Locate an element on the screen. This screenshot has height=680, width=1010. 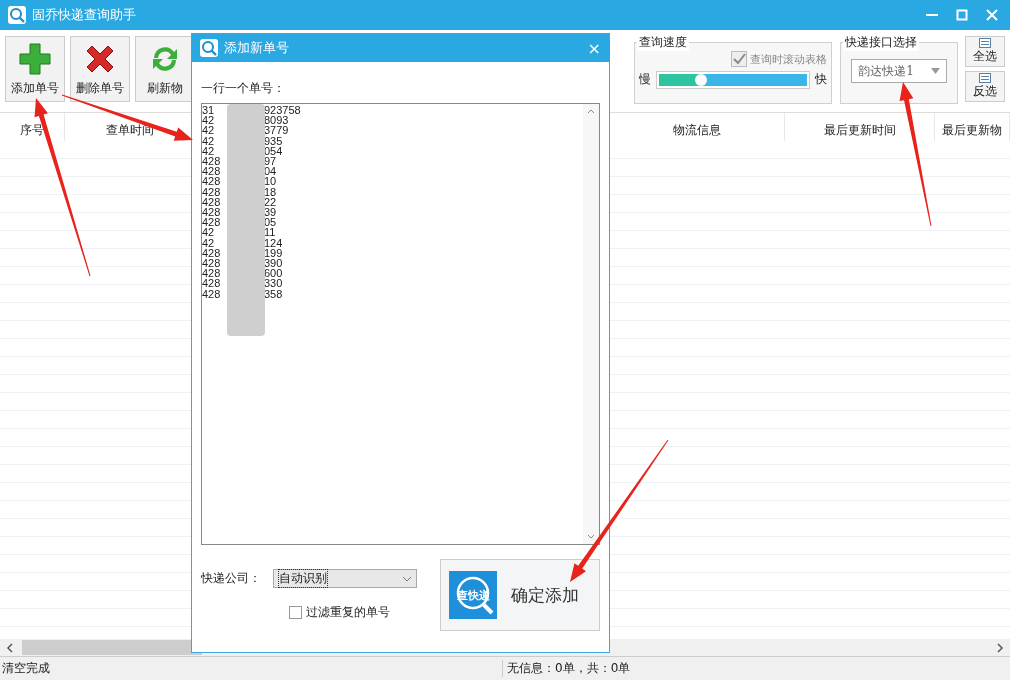
number-fragment: 923758 is located at coordinates (282, 110).